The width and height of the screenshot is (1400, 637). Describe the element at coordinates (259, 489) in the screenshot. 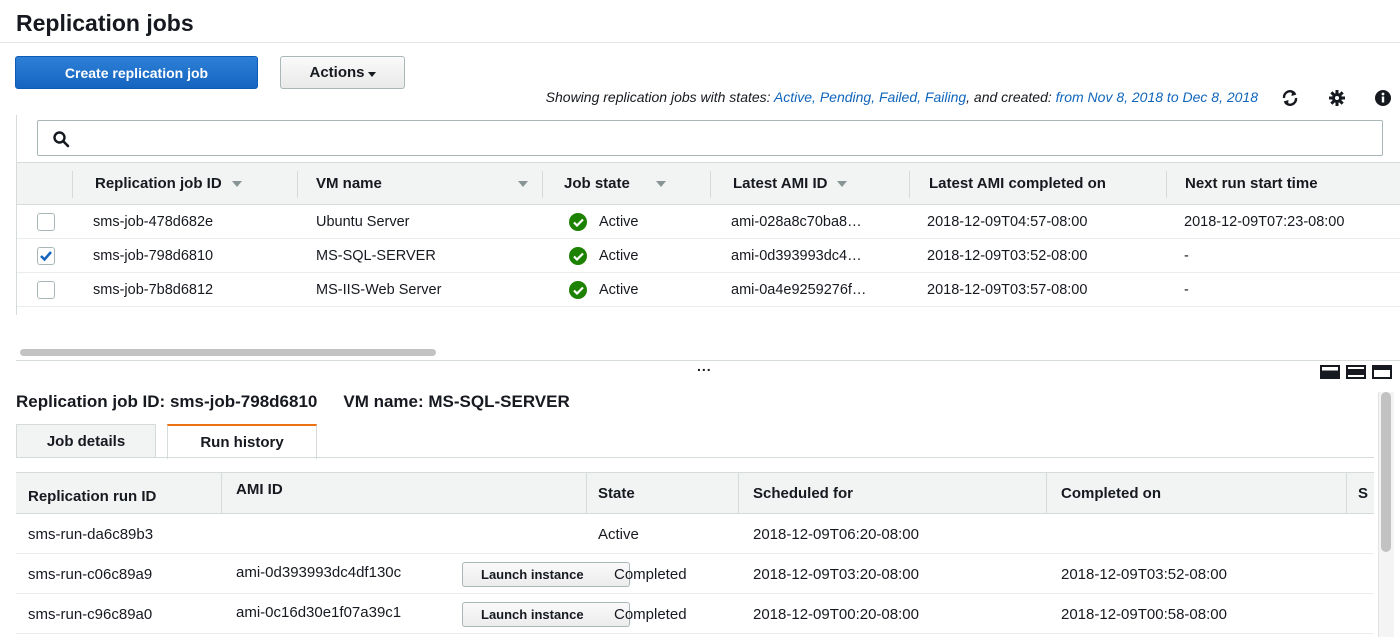

I see `column-header-ami-id: AMI ID` at that location.